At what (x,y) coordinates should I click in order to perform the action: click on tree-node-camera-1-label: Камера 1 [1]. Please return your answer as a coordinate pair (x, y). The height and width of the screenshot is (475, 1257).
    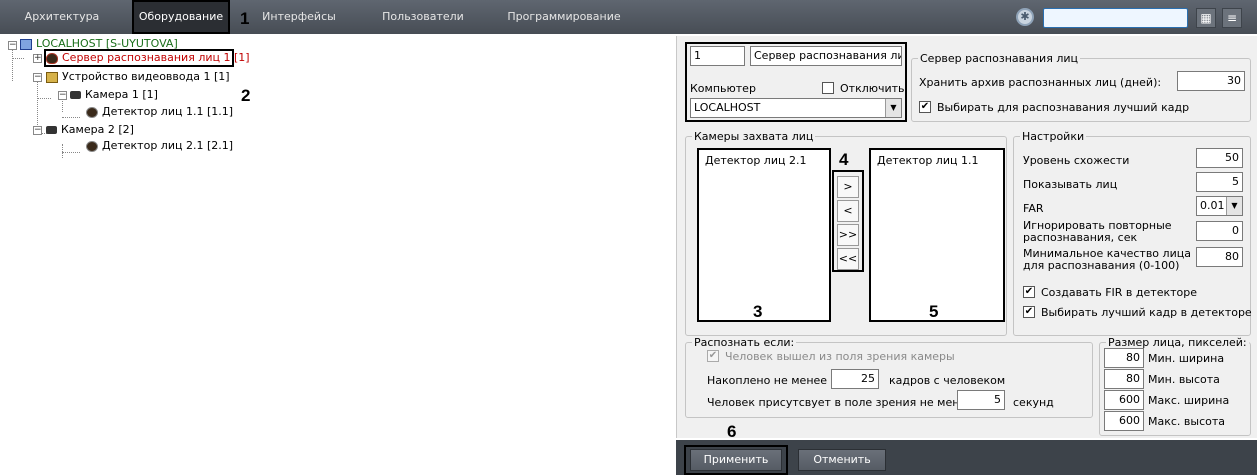
    Looking at the image, I should click on (121, 94).